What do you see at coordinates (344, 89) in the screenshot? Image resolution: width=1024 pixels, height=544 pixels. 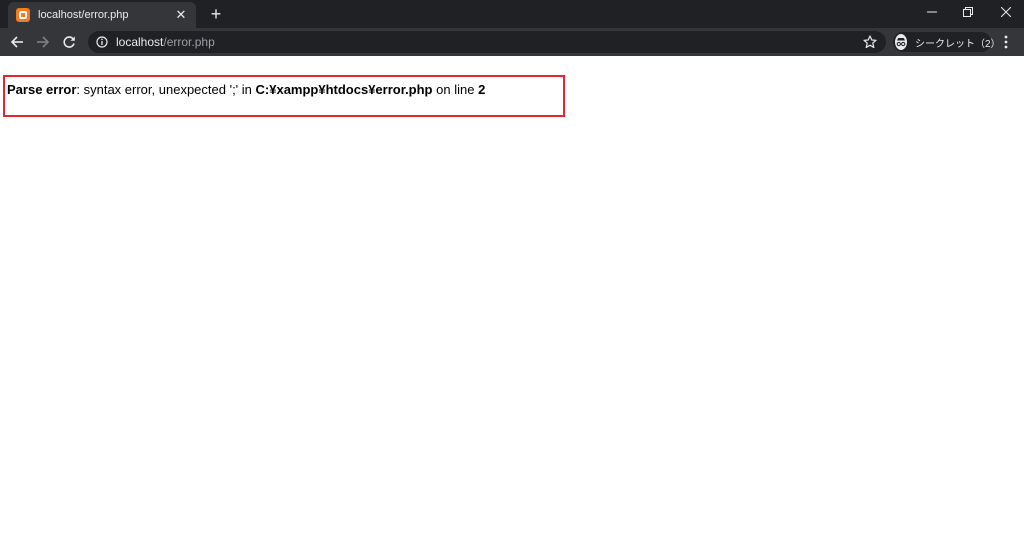 I see `error-file-path: C:¥xampp¥htdocs¥error.php` at bounding box center [344, 89].